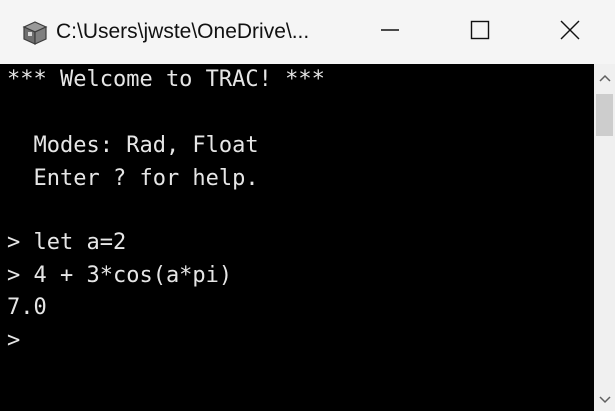 Image resolution: width=615 pixels, height=411 pixels. I want to click on vertical-scrollbar, so click(604, 237).